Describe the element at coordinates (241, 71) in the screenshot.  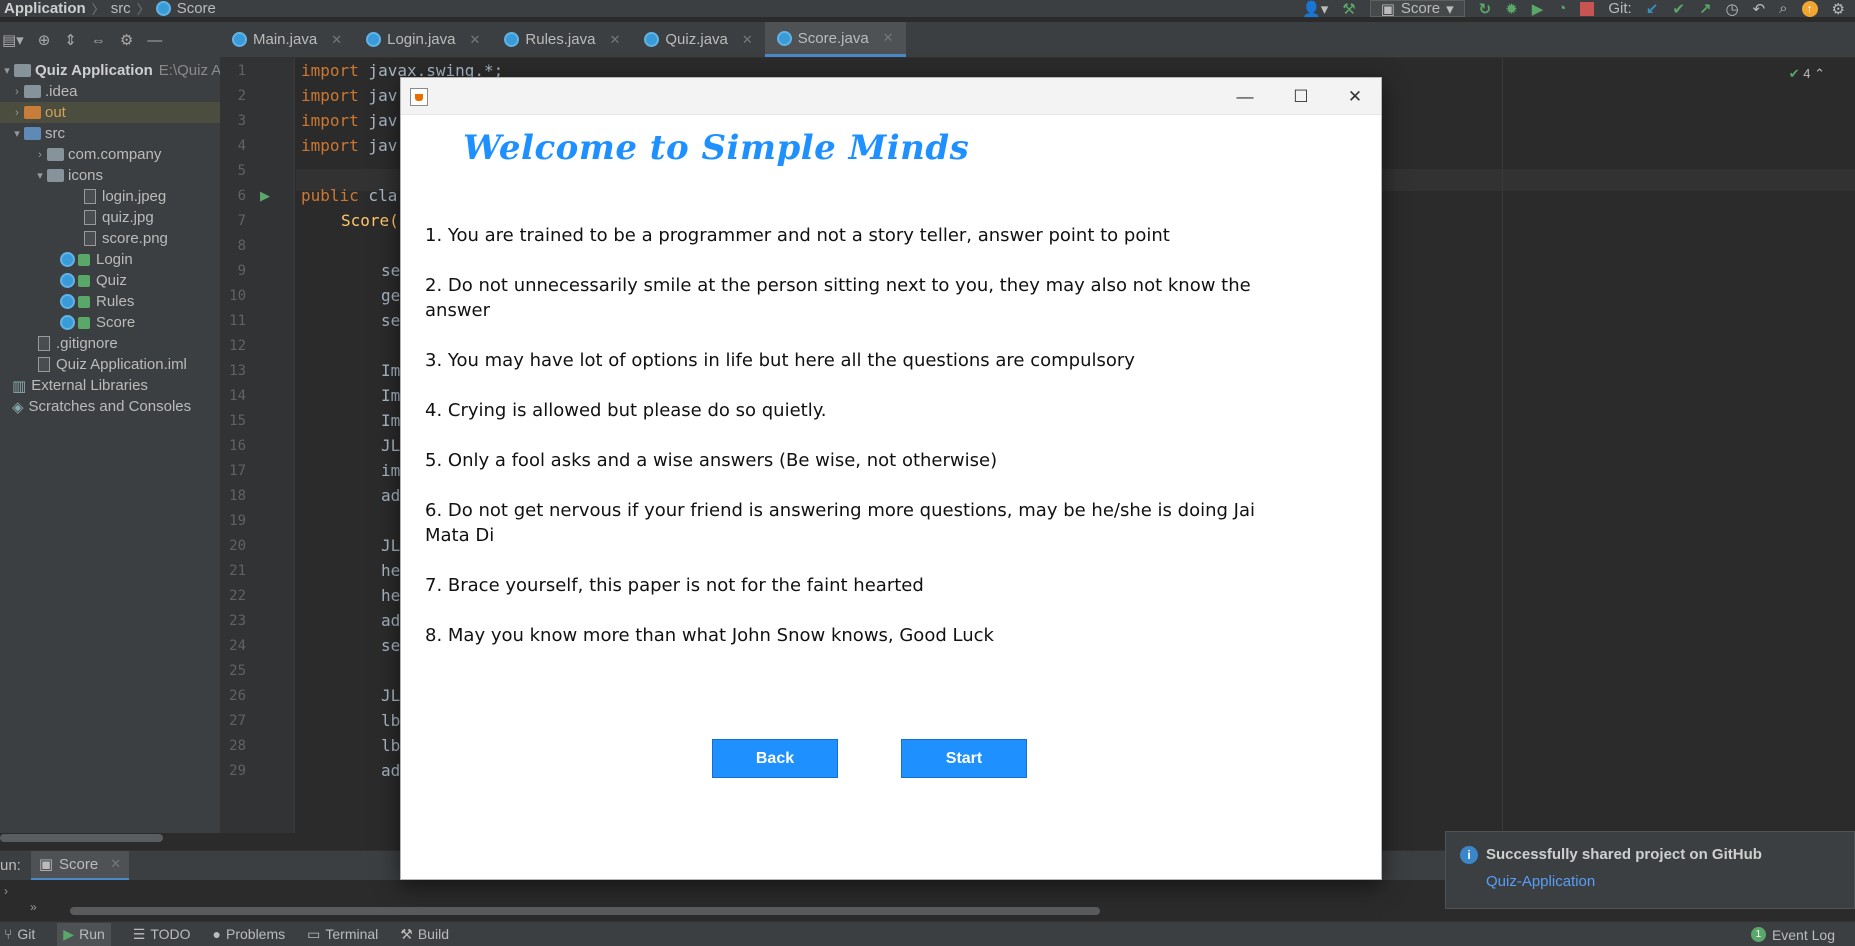
I see `line-number: 1` at that location.